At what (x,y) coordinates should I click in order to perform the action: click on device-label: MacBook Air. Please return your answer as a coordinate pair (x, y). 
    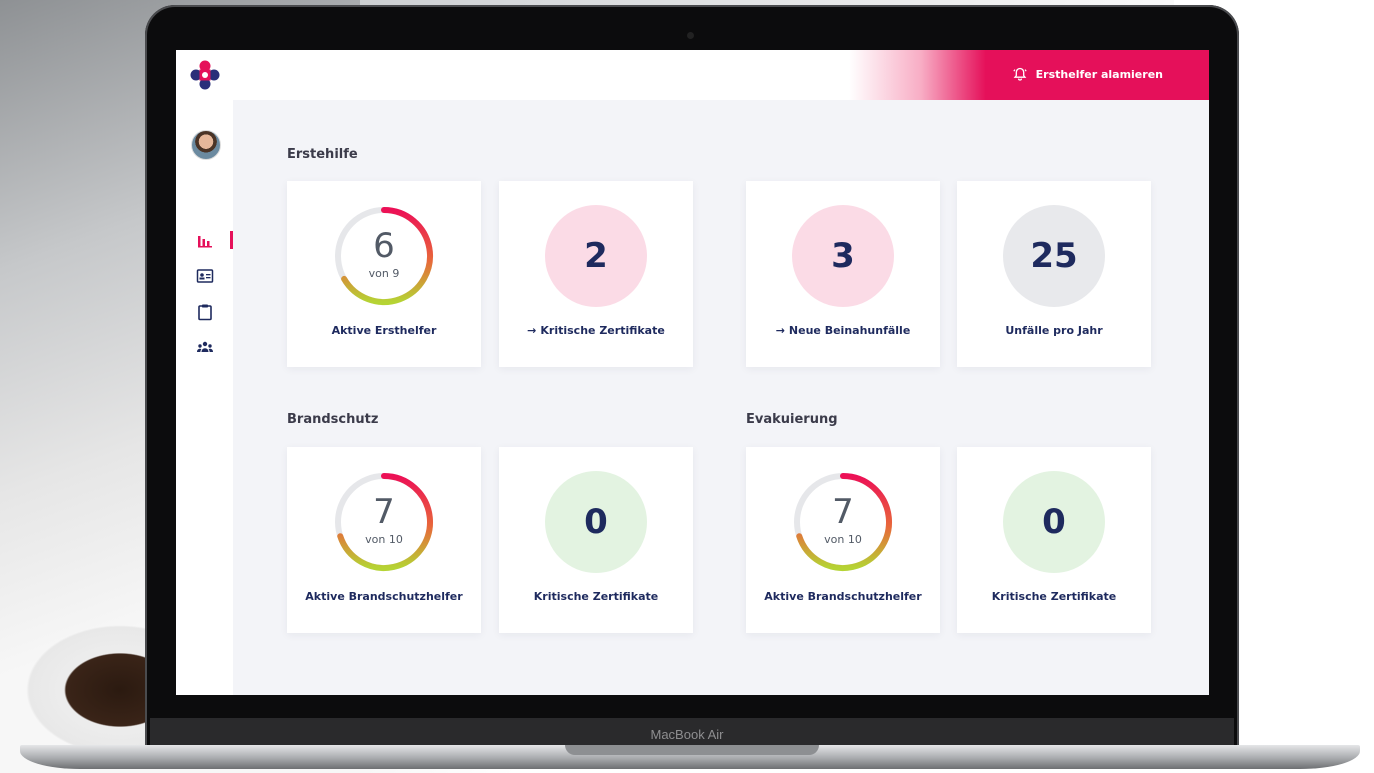
    Looking at the image, I should click on (687, 734).